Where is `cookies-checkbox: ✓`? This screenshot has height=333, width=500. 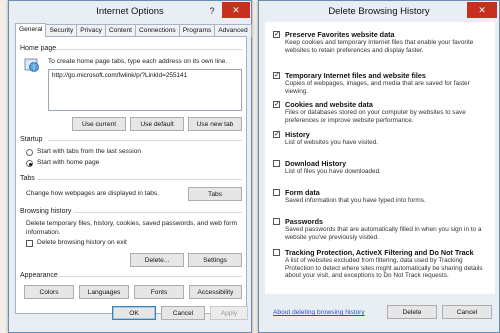
cookies-checkbox: ✓ is located at coordinates (276, 104).